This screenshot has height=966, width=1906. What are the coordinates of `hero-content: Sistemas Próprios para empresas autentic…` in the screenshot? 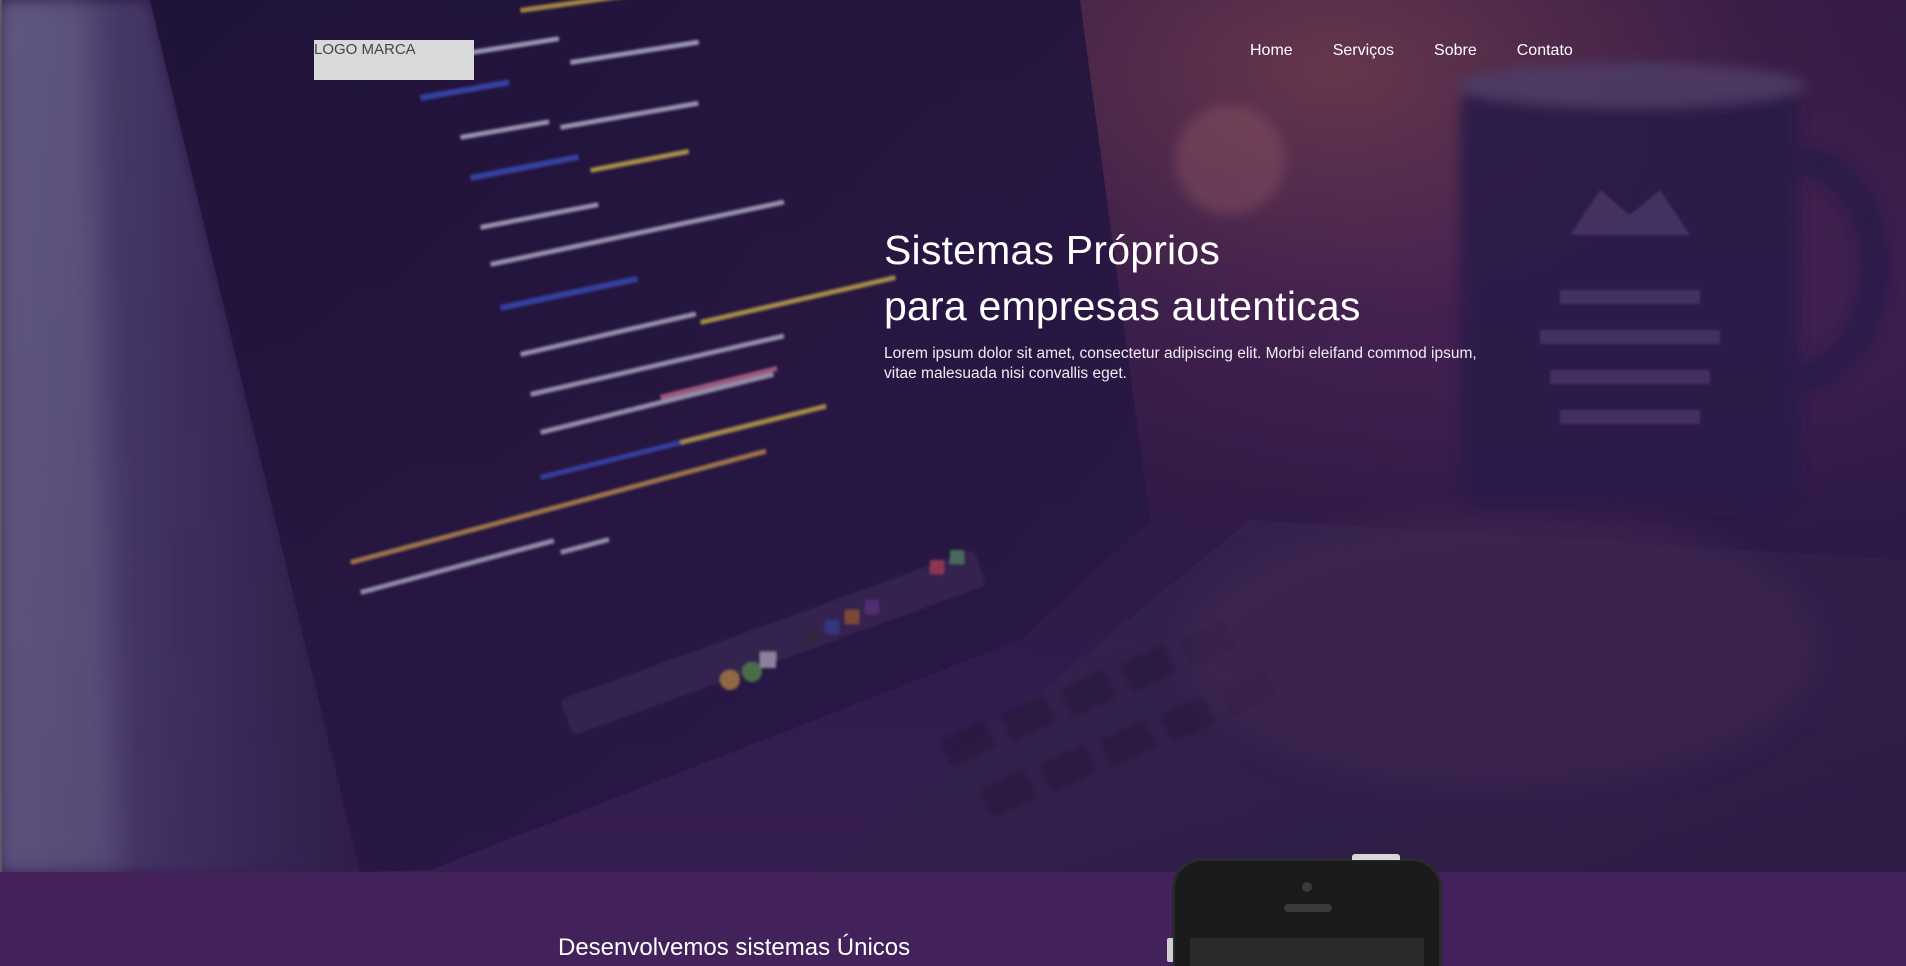 It's located at (1194, 303).